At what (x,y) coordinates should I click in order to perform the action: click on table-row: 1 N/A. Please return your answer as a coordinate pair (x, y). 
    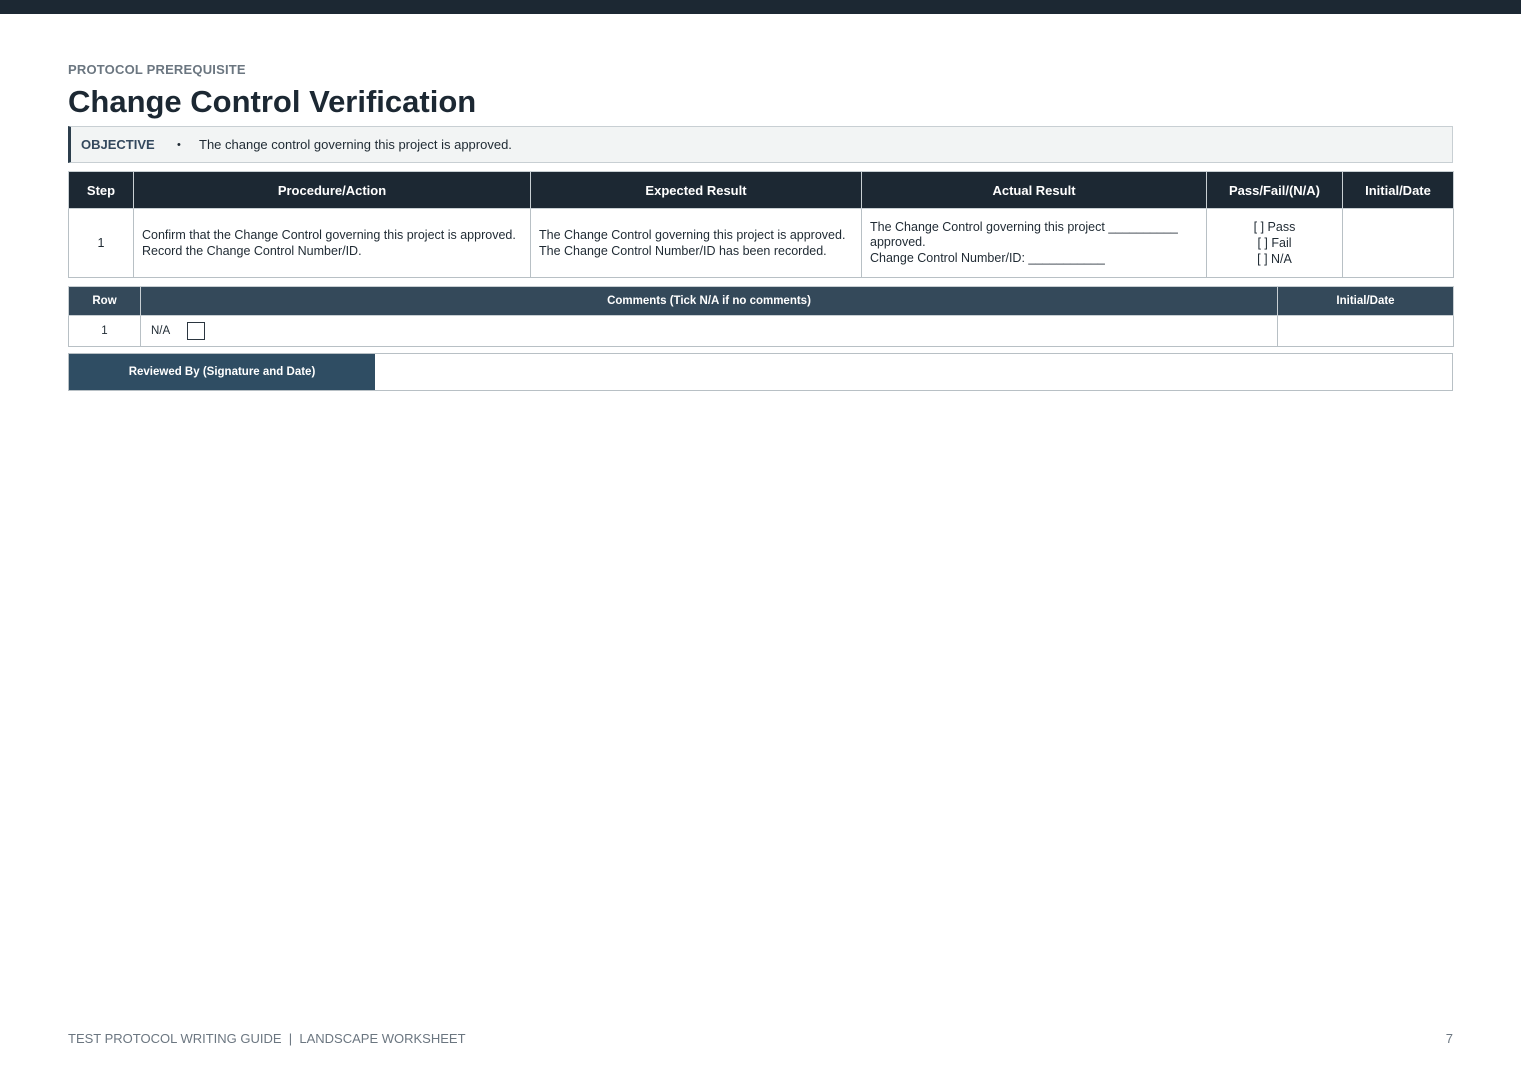
    Looking at the image, I should click on (761, 331).